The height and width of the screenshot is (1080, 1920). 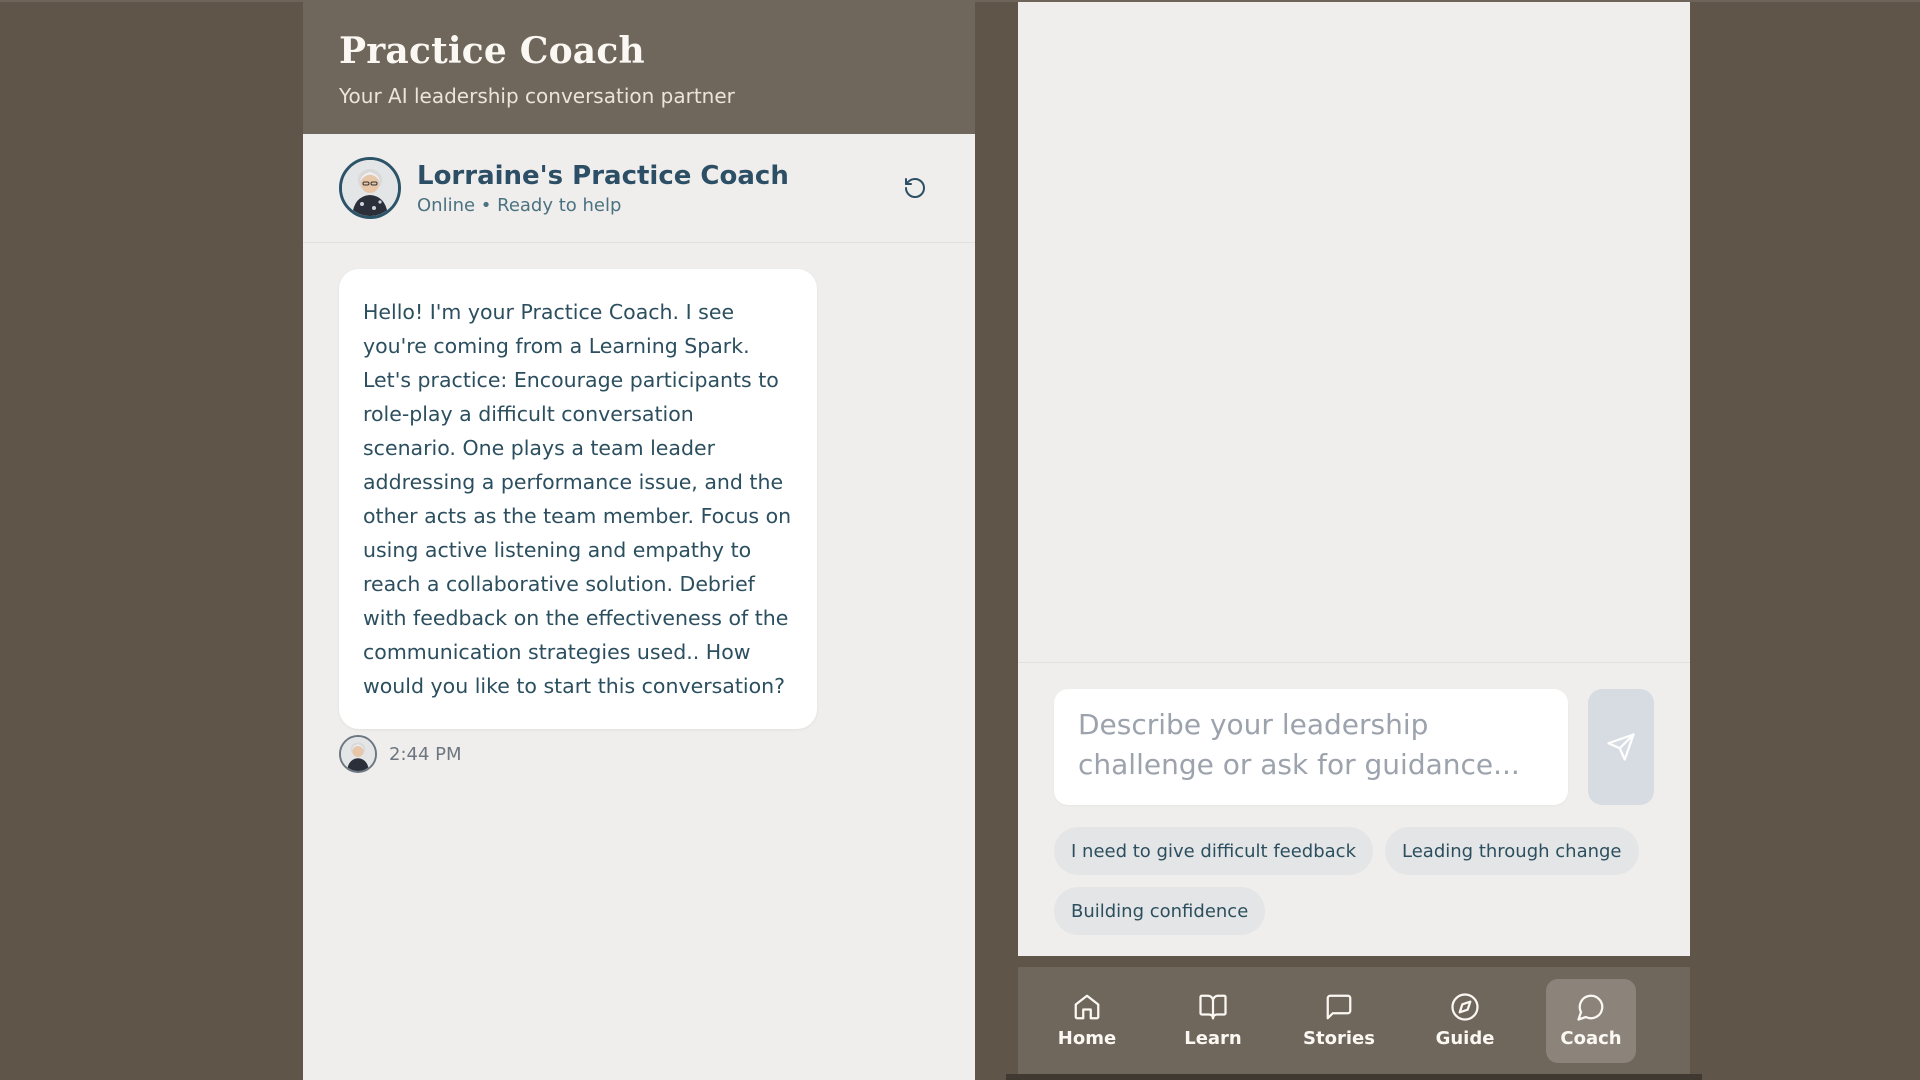 What do you see at coordinates (1213, 1007) in the screenshot?
I see `book-icon` at bounding box center [1213, 1007].